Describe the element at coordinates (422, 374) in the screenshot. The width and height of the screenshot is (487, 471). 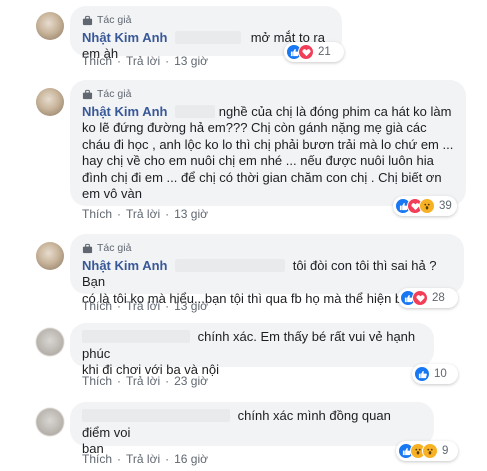
I see `like-reaction-icon` at that location.